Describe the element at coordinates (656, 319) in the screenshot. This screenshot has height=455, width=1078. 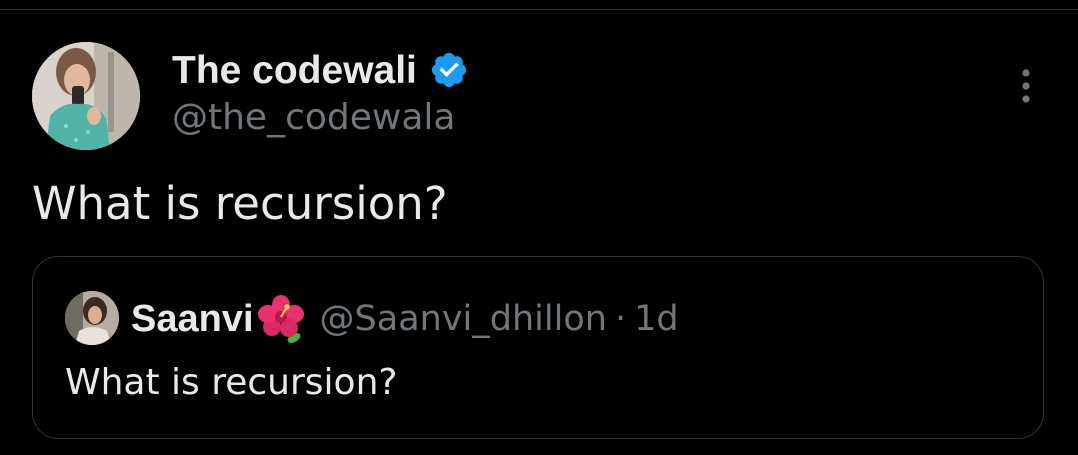
I see `quote-timestamp: 1d` at that location.